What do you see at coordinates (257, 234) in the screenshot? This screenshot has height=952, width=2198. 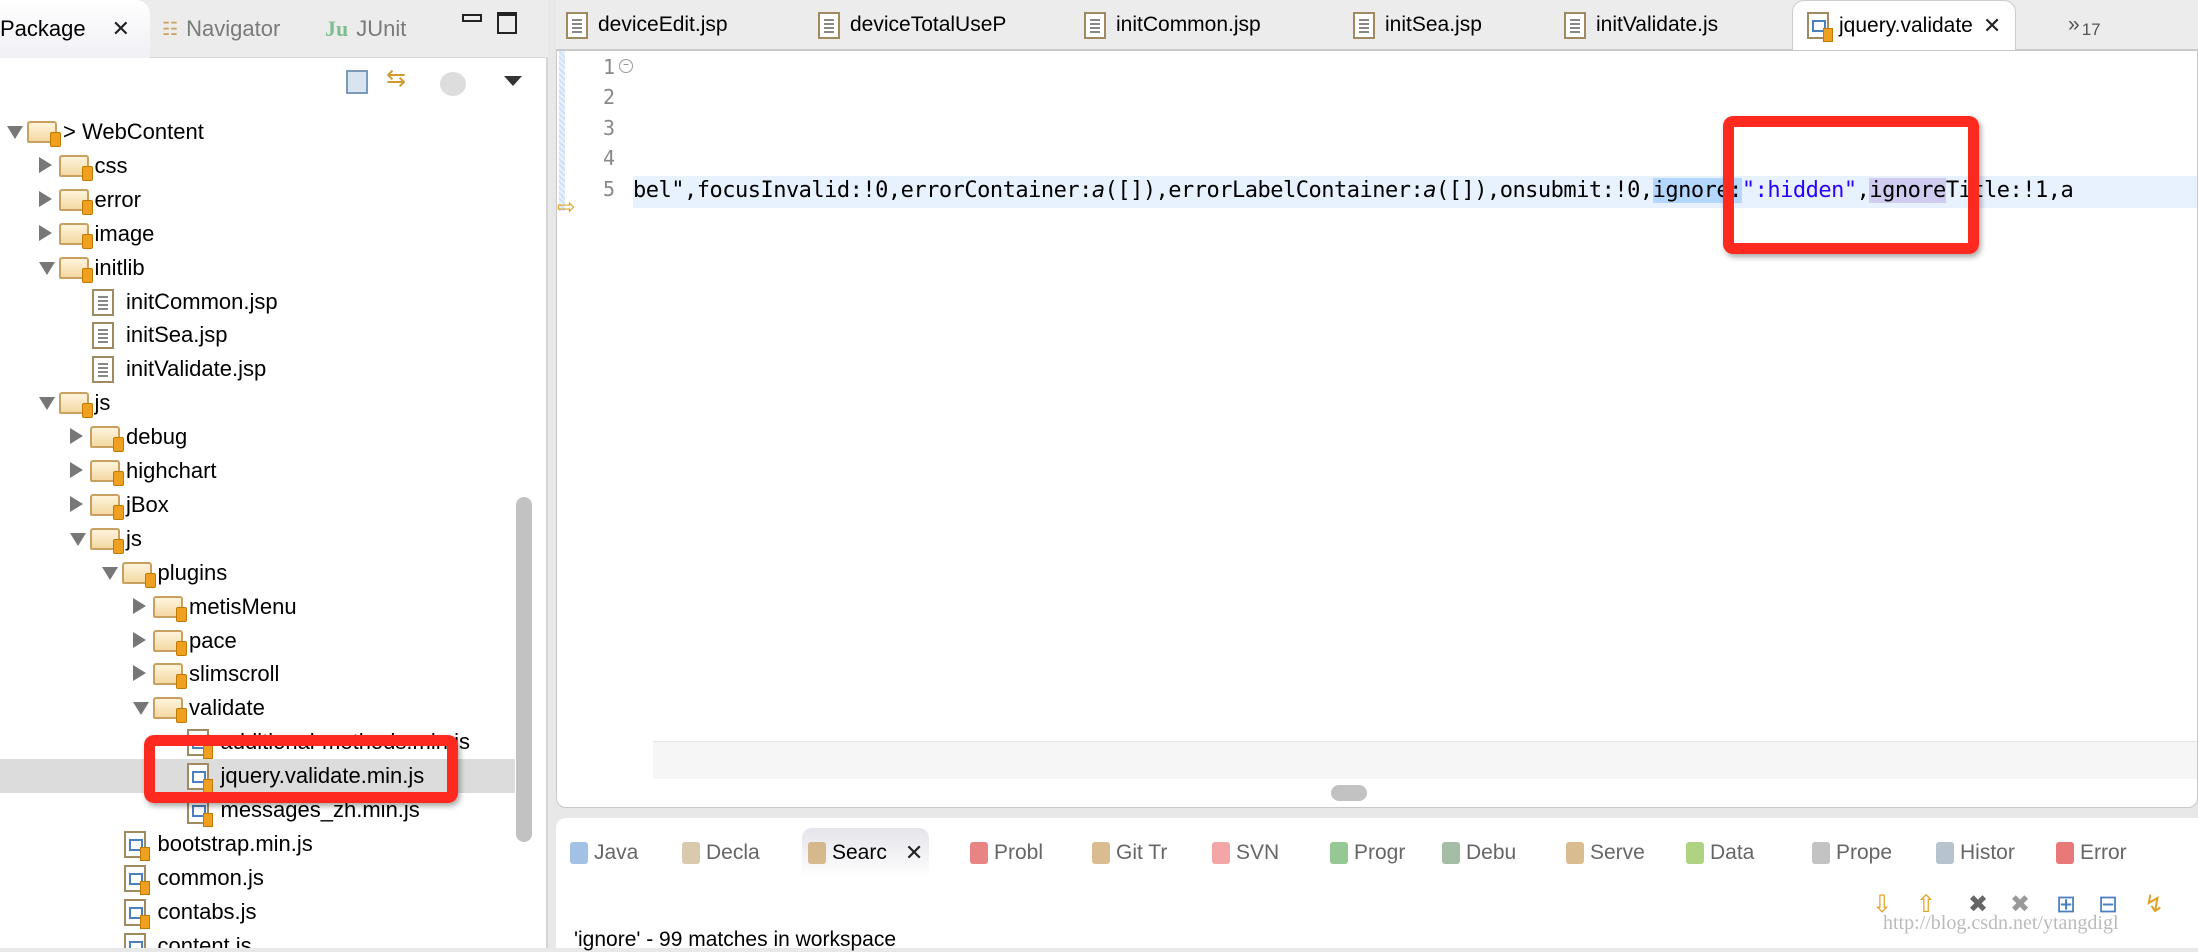 I see `tree-folder: image` at bounding box center [257, 234].